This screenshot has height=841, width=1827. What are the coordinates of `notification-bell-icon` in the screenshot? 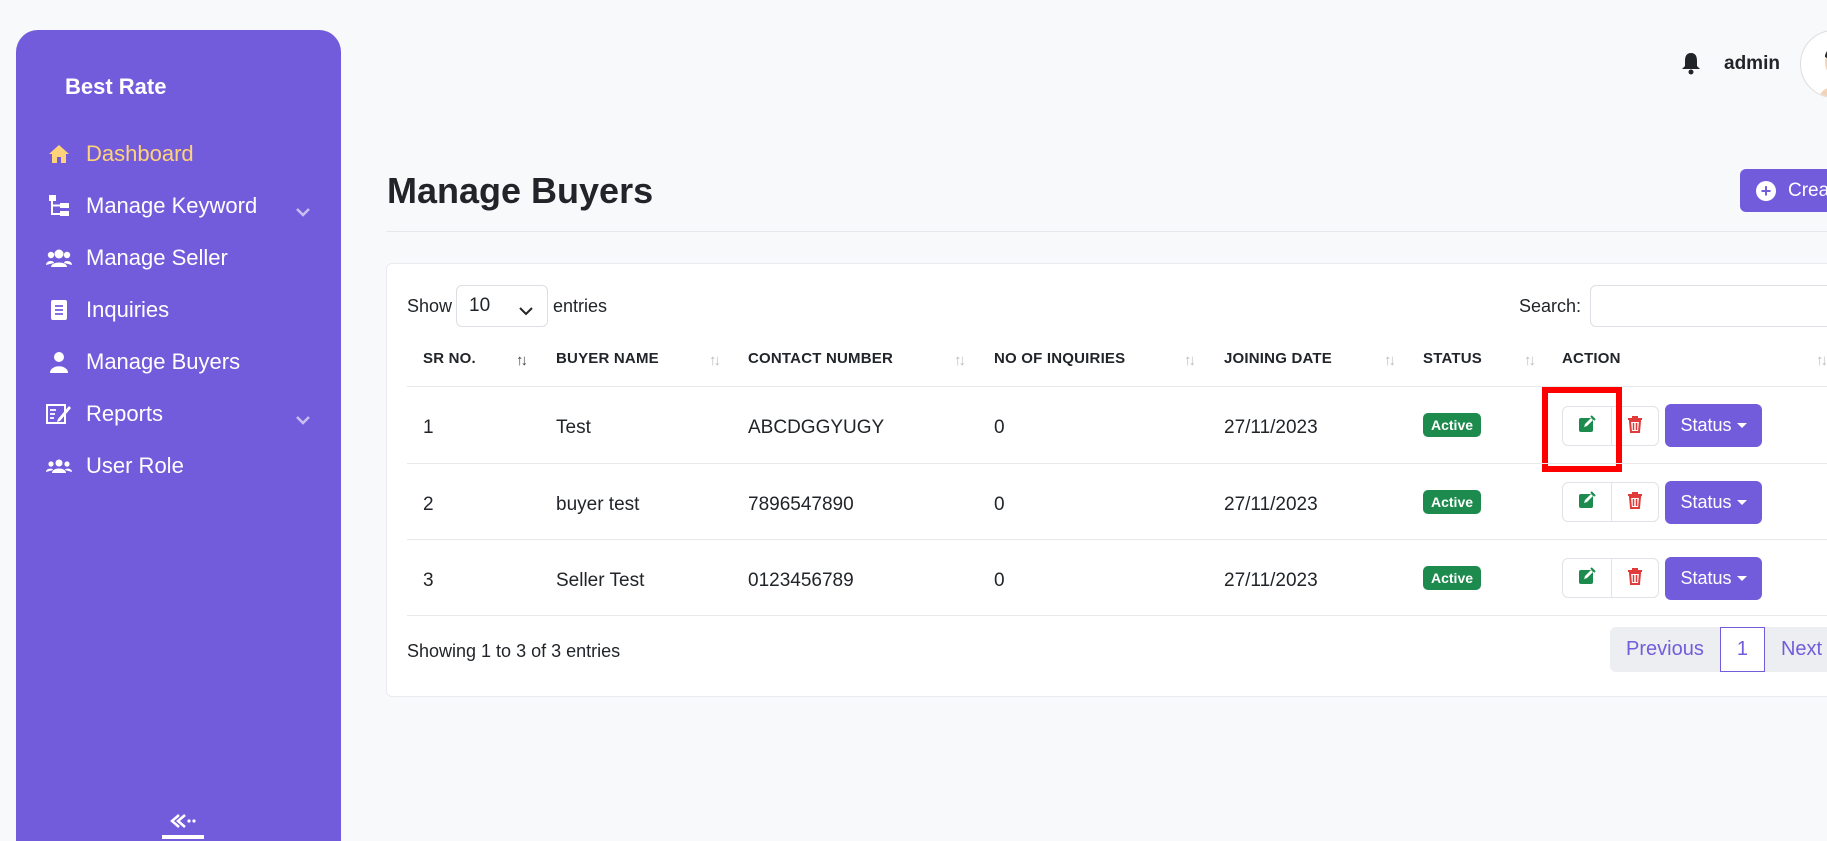 It's located at (1691, 65).